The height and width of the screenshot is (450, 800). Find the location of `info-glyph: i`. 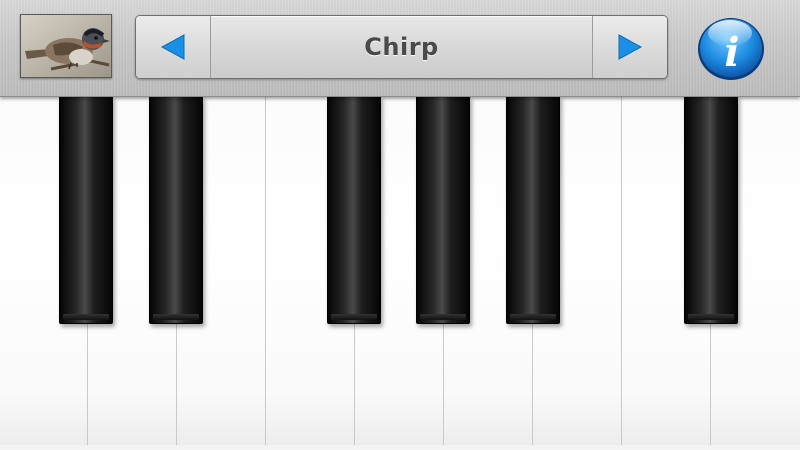

info-glyph: i is located at coordinates (731, 52).